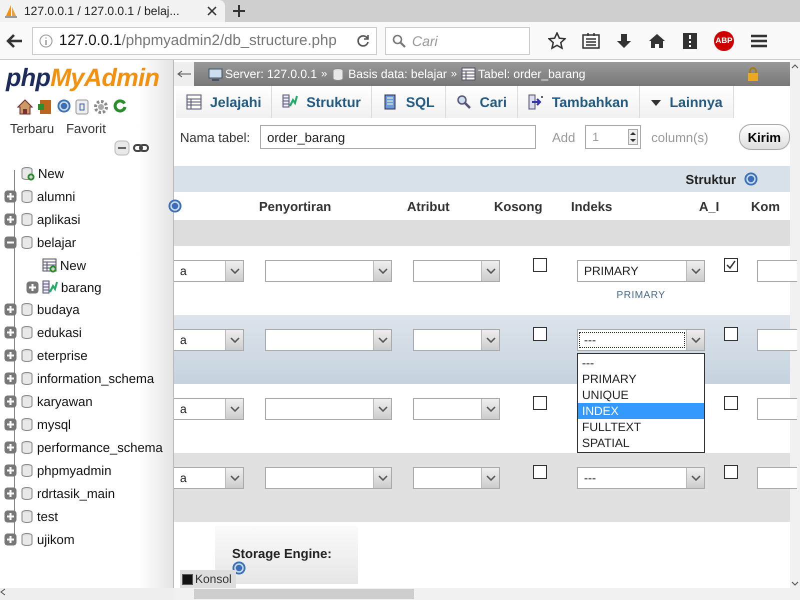  Describe the element at coordinates (641, 395) in the screenshot. I see `dropdown-option: UNIQUE` at that location.